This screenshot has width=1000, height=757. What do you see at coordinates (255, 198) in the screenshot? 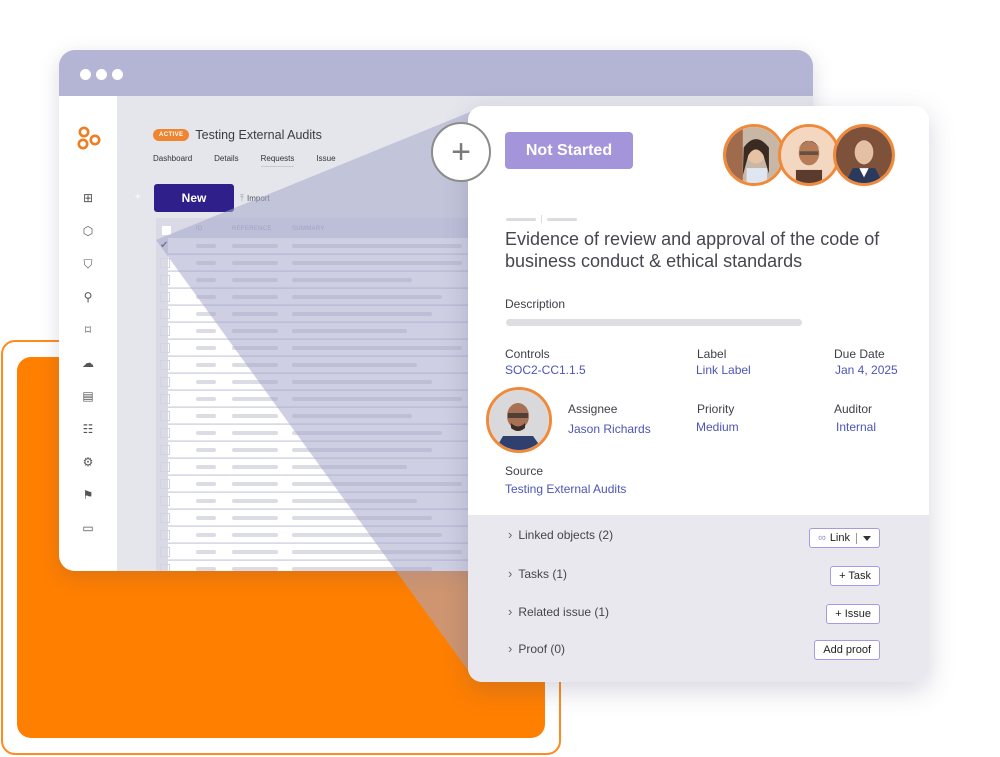
I see `import-button: ⤒ Import` at bounding box center [255, 198].